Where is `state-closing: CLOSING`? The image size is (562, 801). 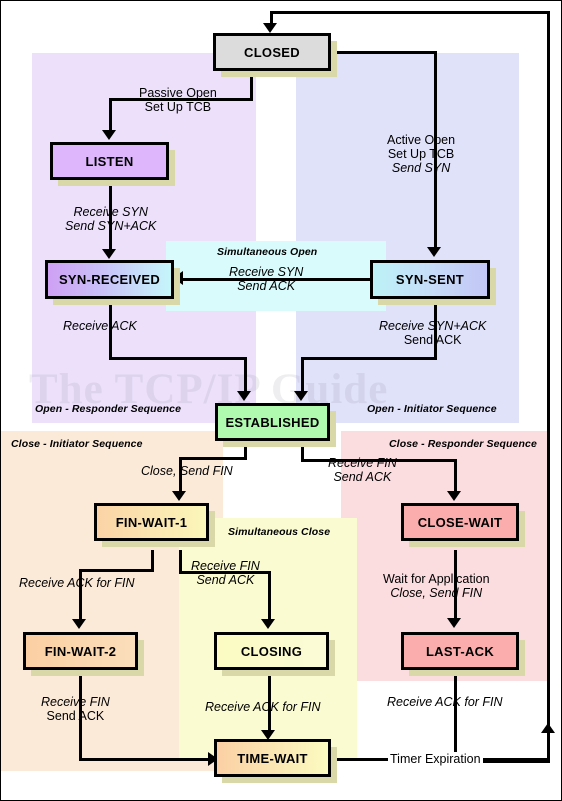
state-closing: CLOSING is located at coordinates (271, 651).